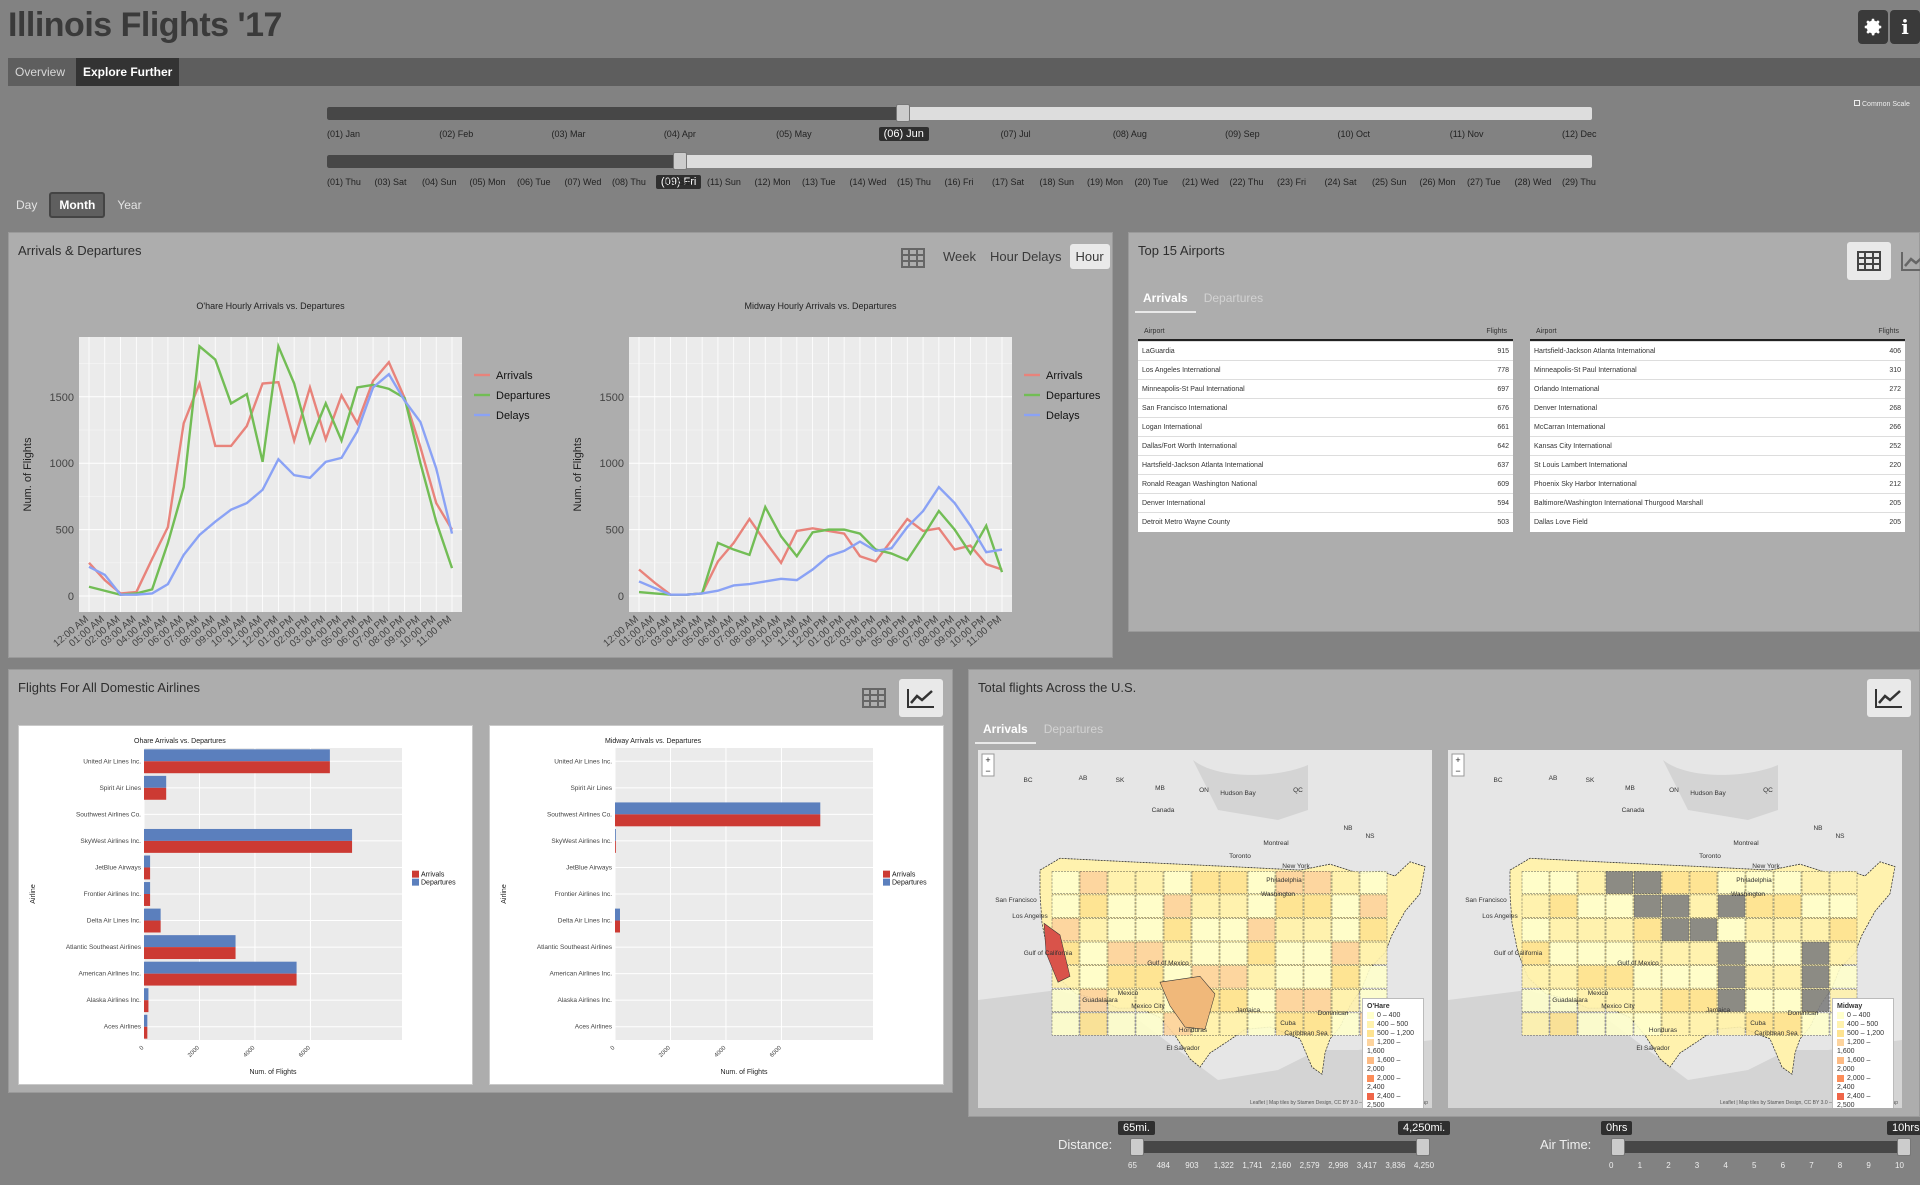 The width and height of the screenshot is (1920, 1185). I want to click on table-row: San Francisco International 676, so click(1325, 408).